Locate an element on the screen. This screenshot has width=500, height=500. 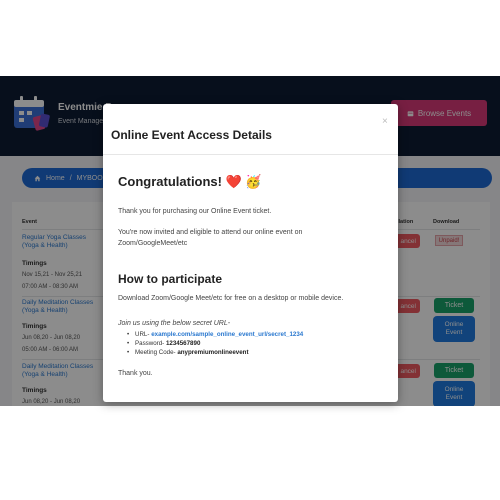
join-instructions: Join us using the below secret URL- is located at coordinates (174, 323).